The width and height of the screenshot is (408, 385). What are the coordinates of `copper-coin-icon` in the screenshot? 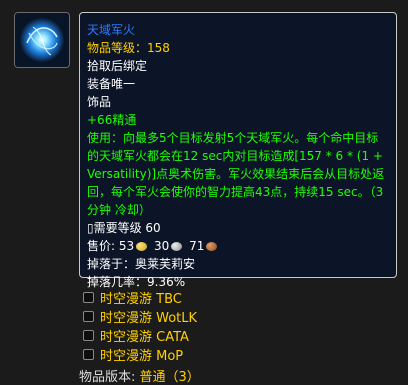 It's located at (212, 246).